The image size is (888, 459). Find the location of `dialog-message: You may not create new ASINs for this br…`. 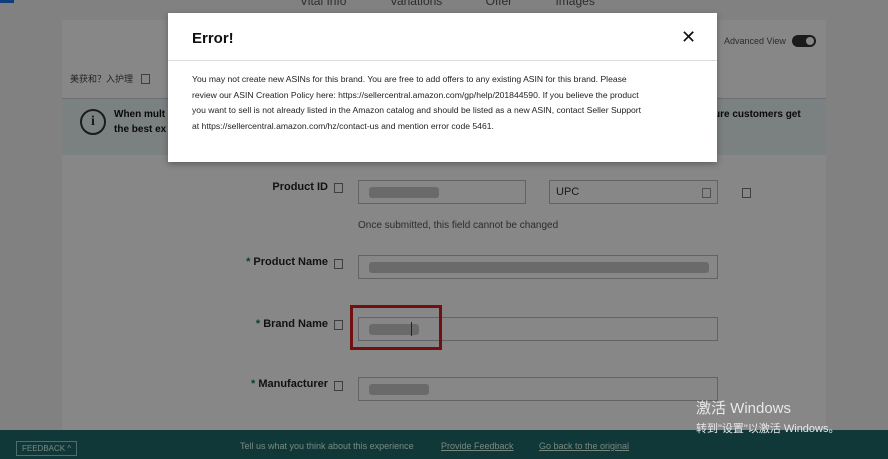

dialog-message: You may not create new ASINs for this br… is located at coordinates (444, 103).